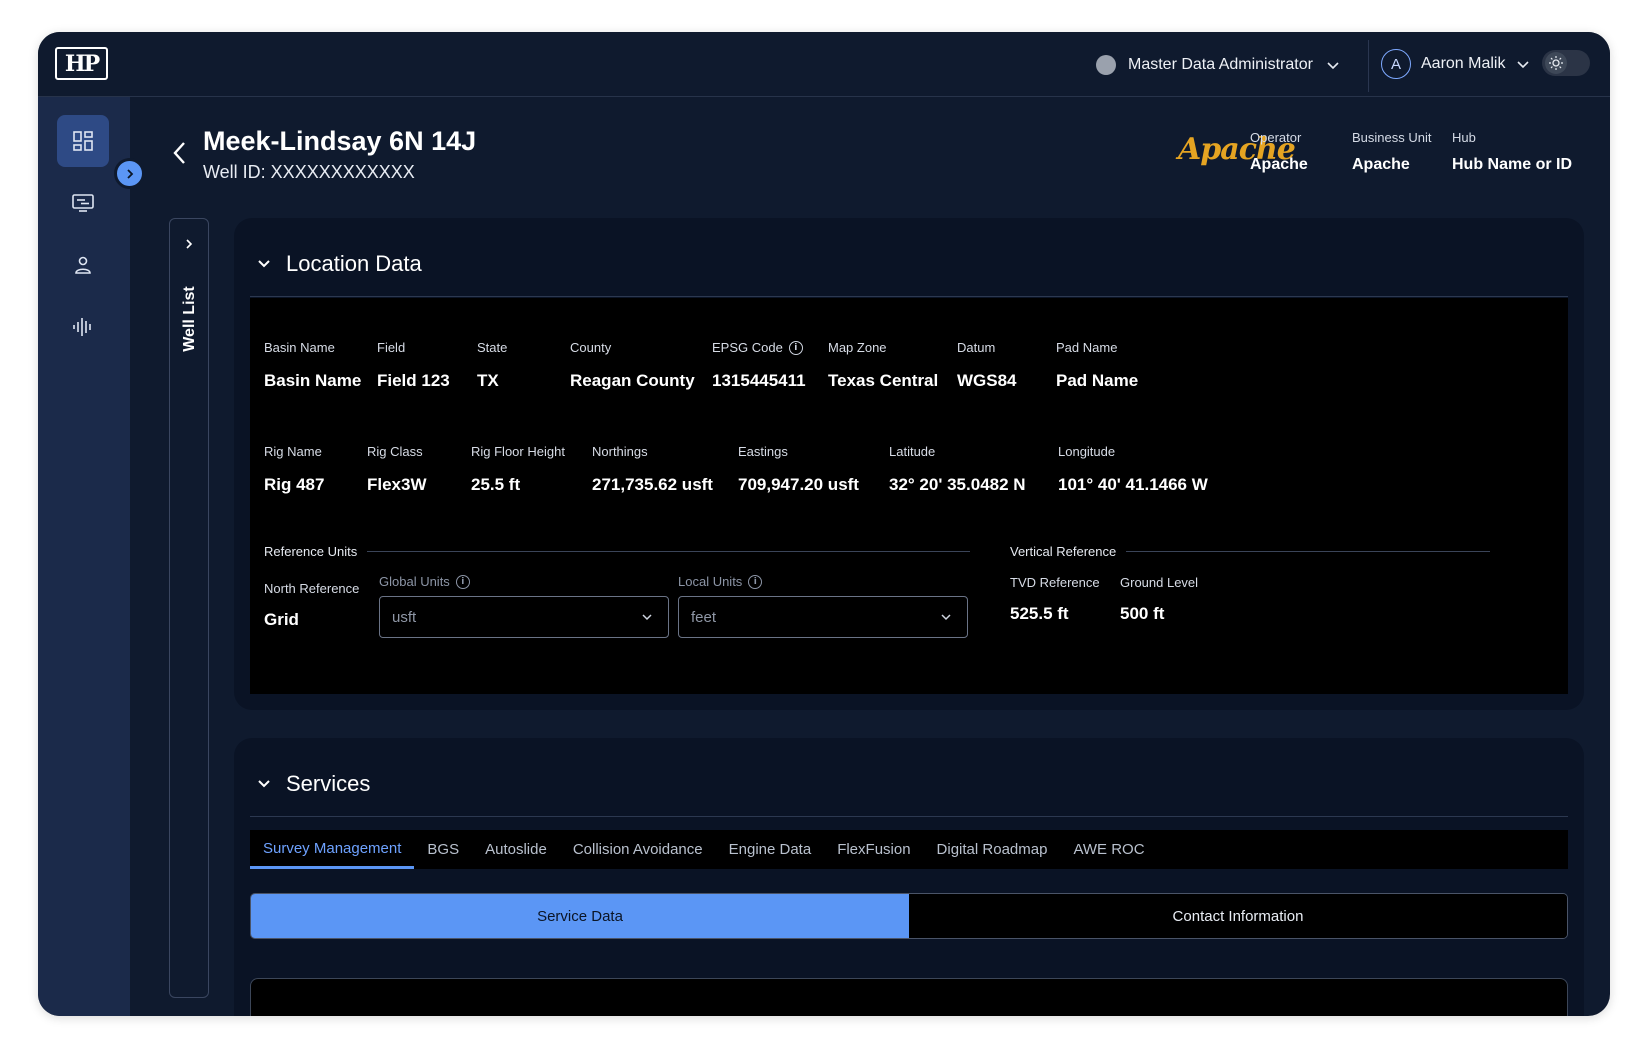 This screenshot has height=1053, width=1640. What do you see at coordinates (518, 451) in the screenshot?
I see `field-label: Rig Floor Height` at bounding box center [518, 451].